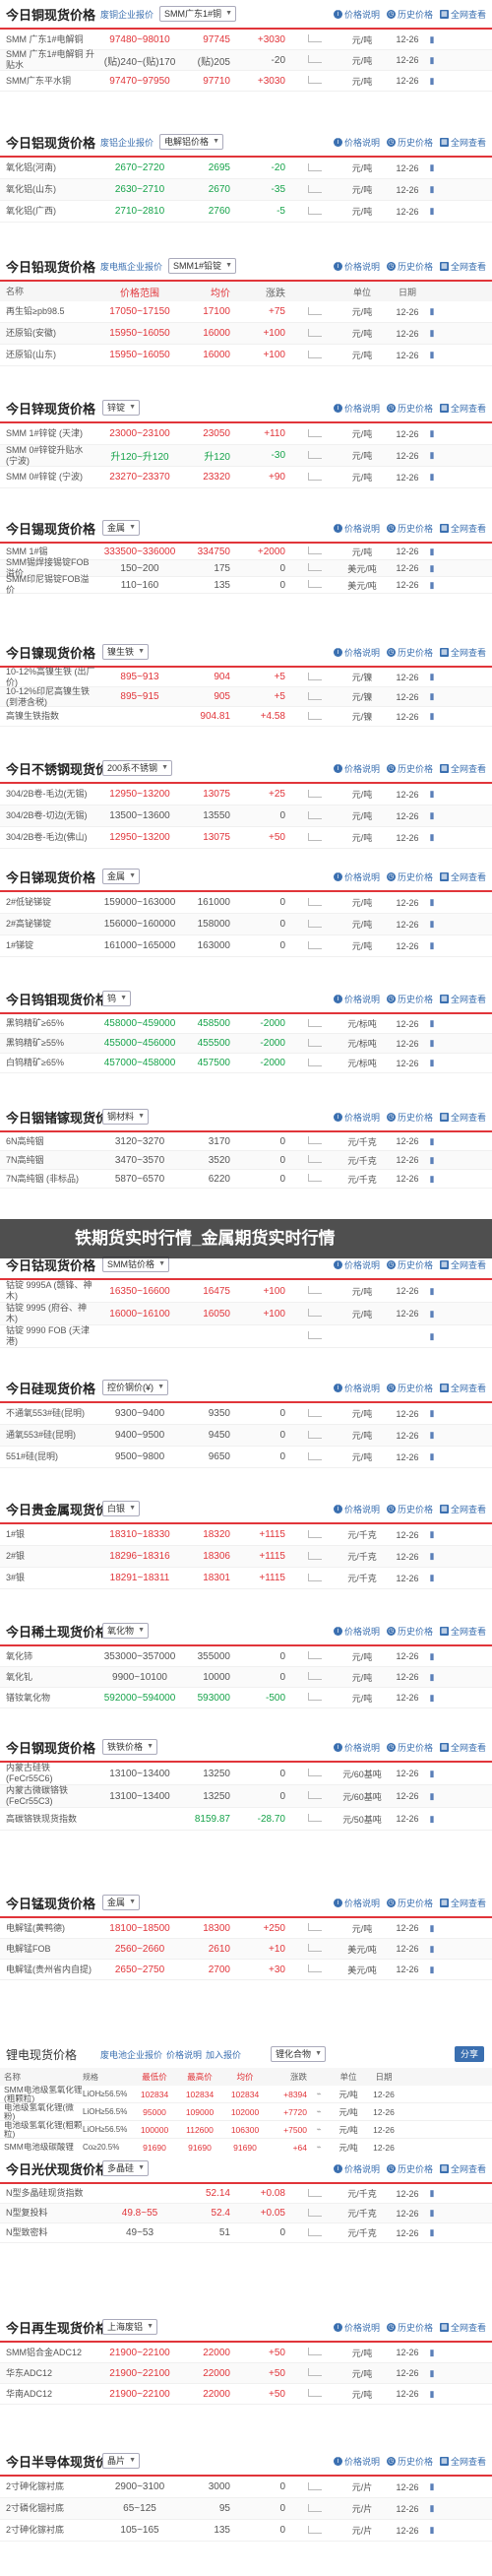 This screenshot has width=492, height=2576. What do you see at coordinates (246, 903) in the screenshot?
I see `table-row: 2#低铋锑锭 159000~163000 161000 0 元/吨 12-26 ▮` at bounding box center [246, 903].